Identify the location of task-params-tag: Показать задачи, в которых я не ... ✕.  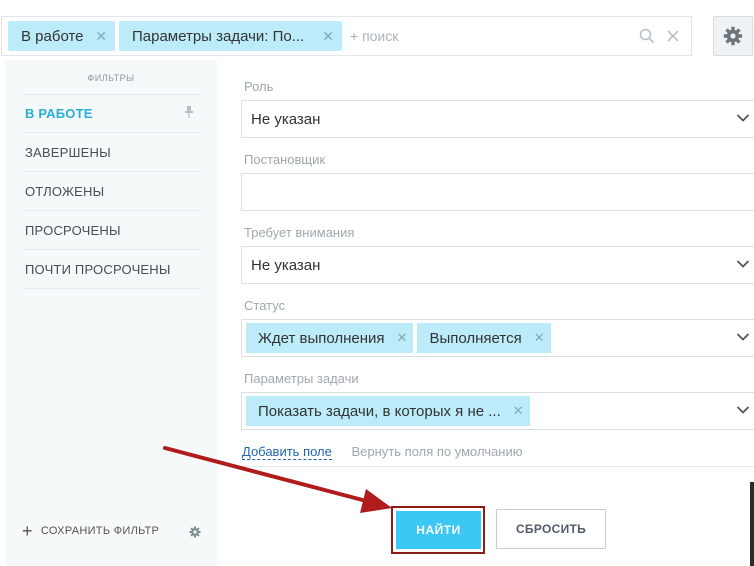
(388, 411).